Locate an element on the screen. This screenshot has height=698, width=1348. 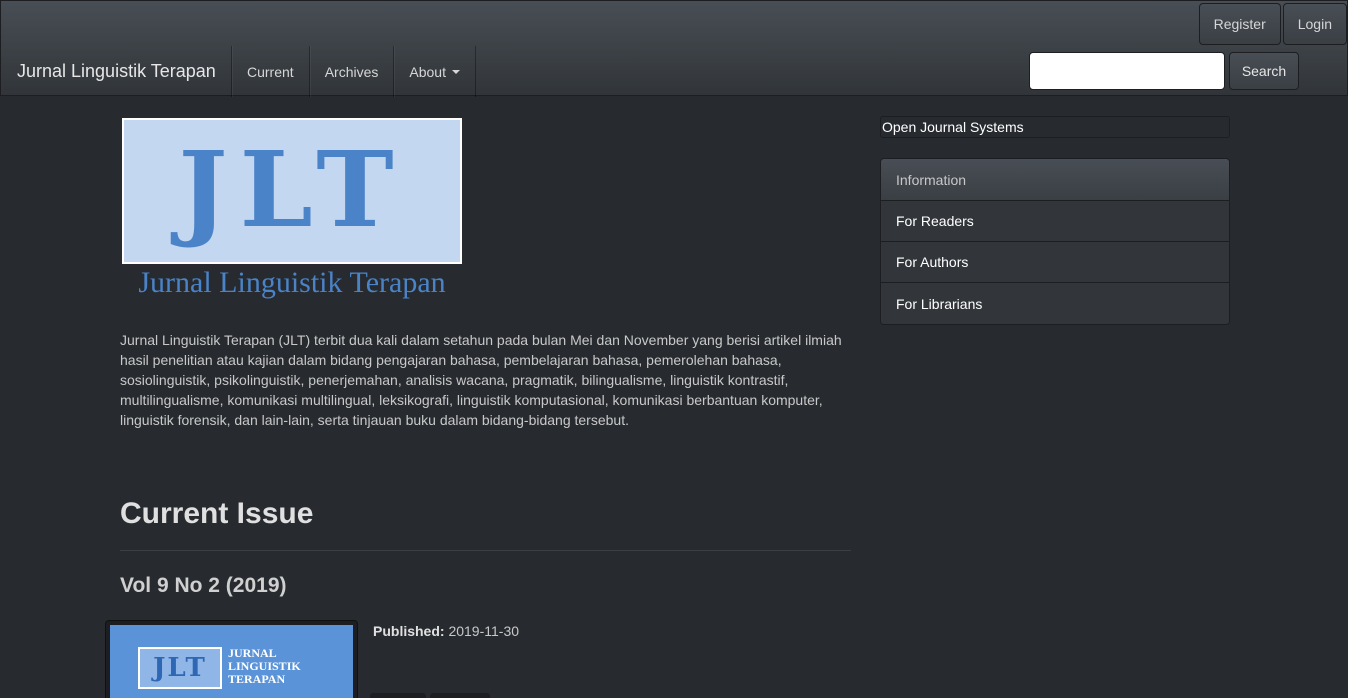
cover-letters: JLT is located at coordinates (180, 668).